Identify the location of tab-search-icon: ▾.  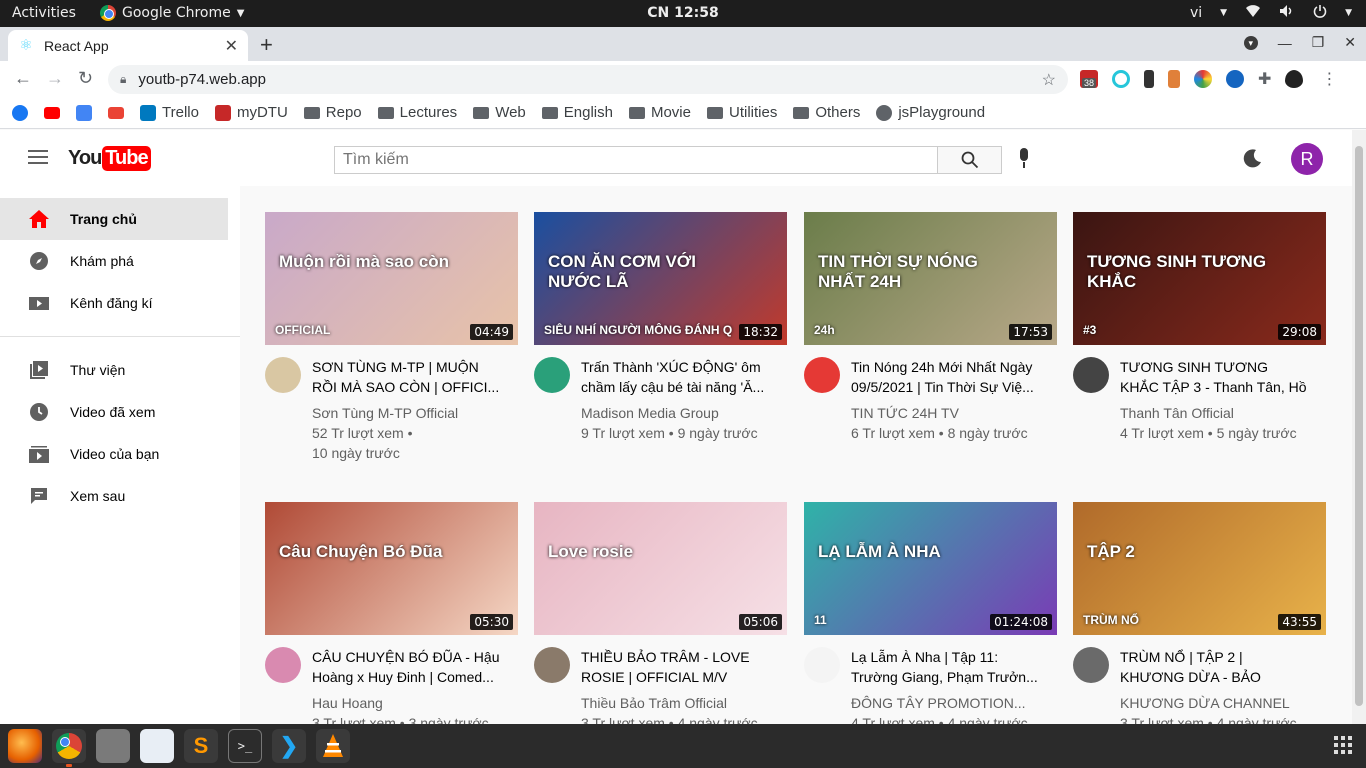
(1250, 42).